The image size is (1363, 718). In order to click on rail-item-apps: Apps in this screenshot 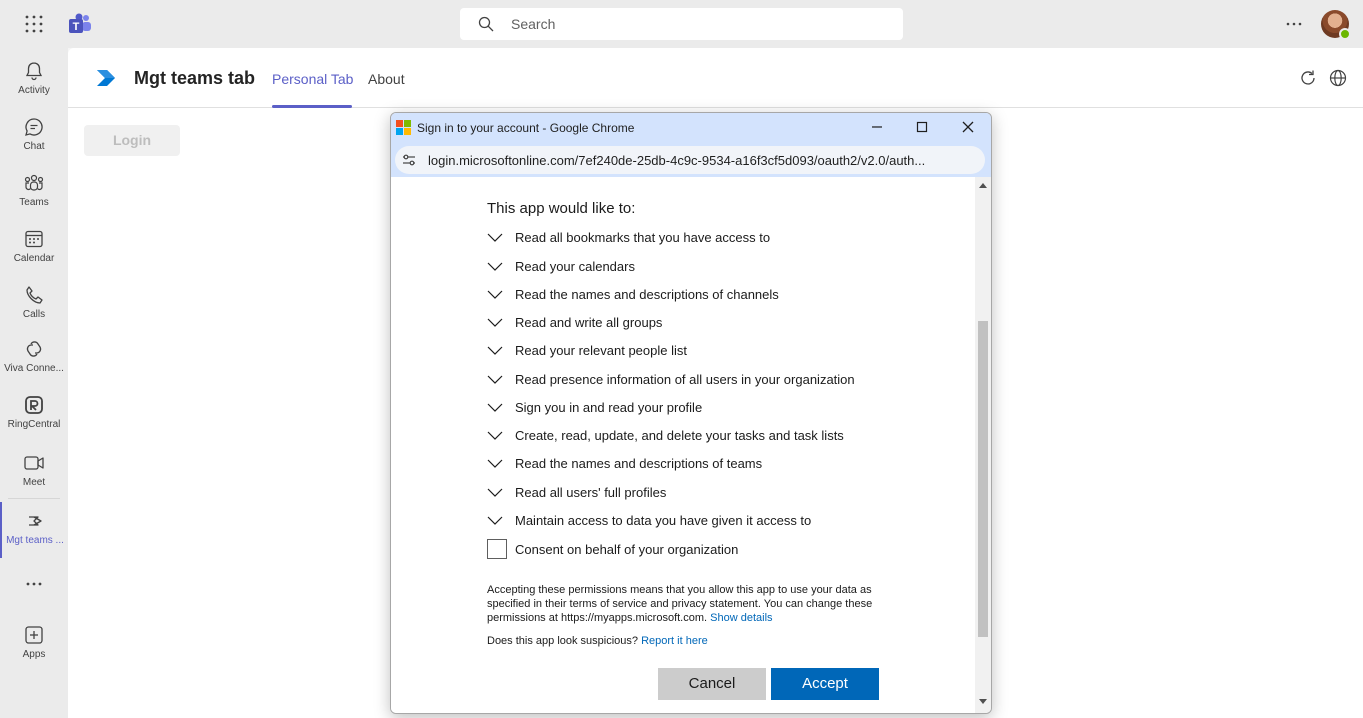, I will do `click(34, 644)`.